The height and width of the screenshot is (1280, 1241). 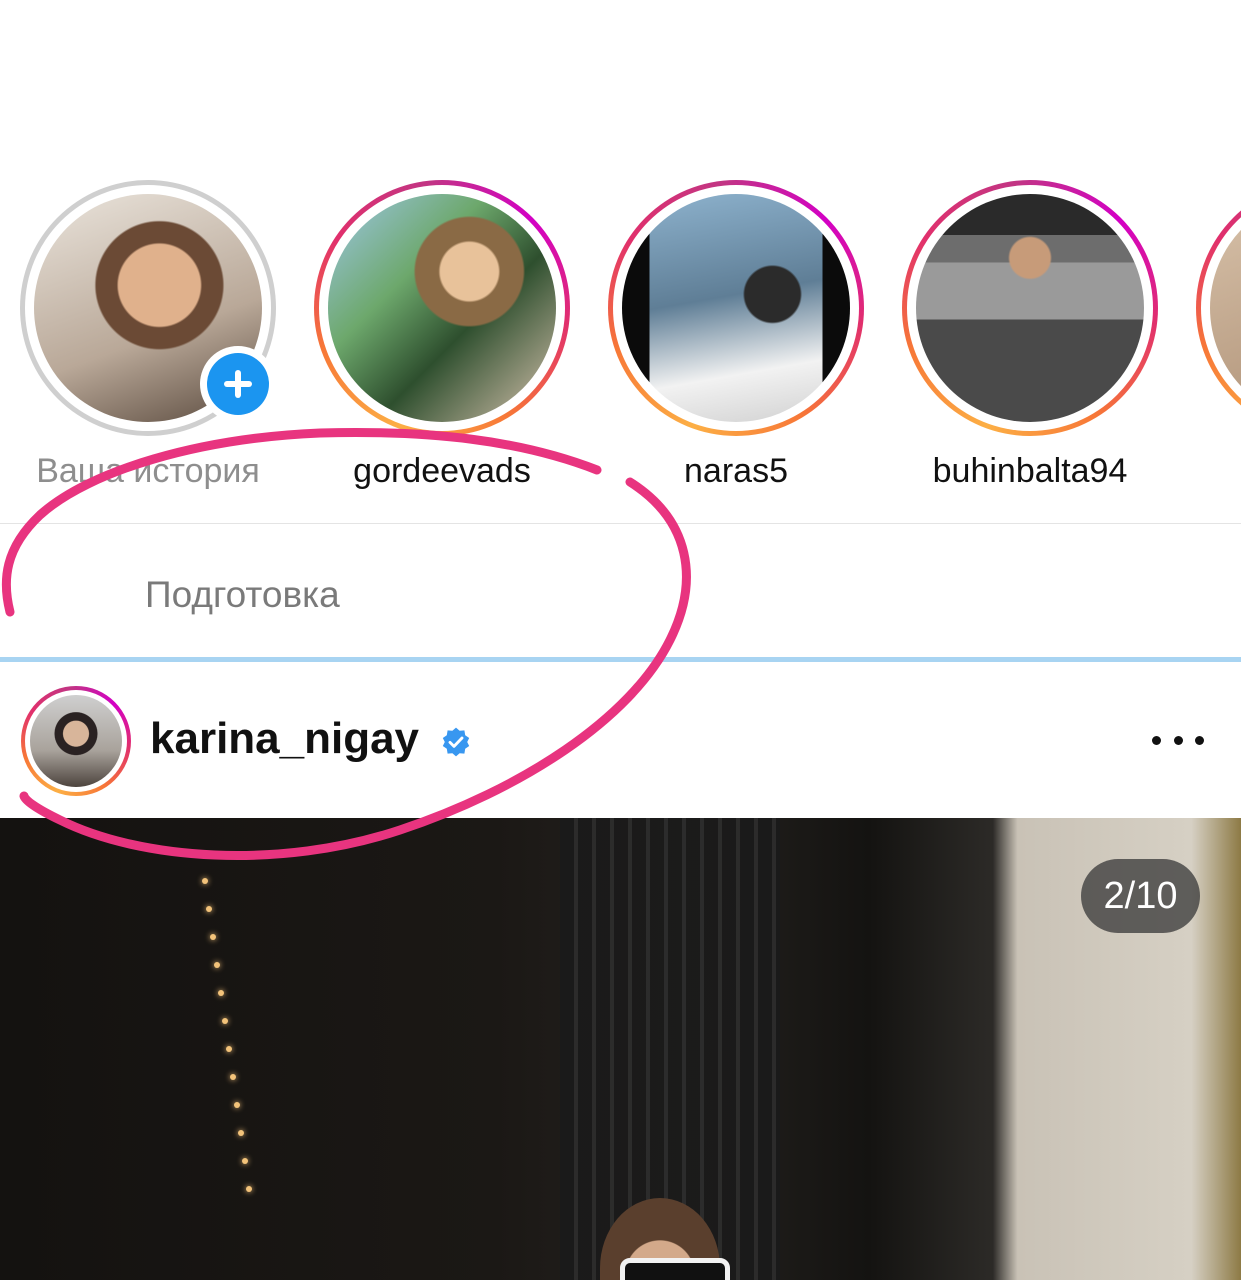 What do you see at coordinates (736, 471) in the screenshot?
I see `story-username: naras5` at bounding box center [736, 471].